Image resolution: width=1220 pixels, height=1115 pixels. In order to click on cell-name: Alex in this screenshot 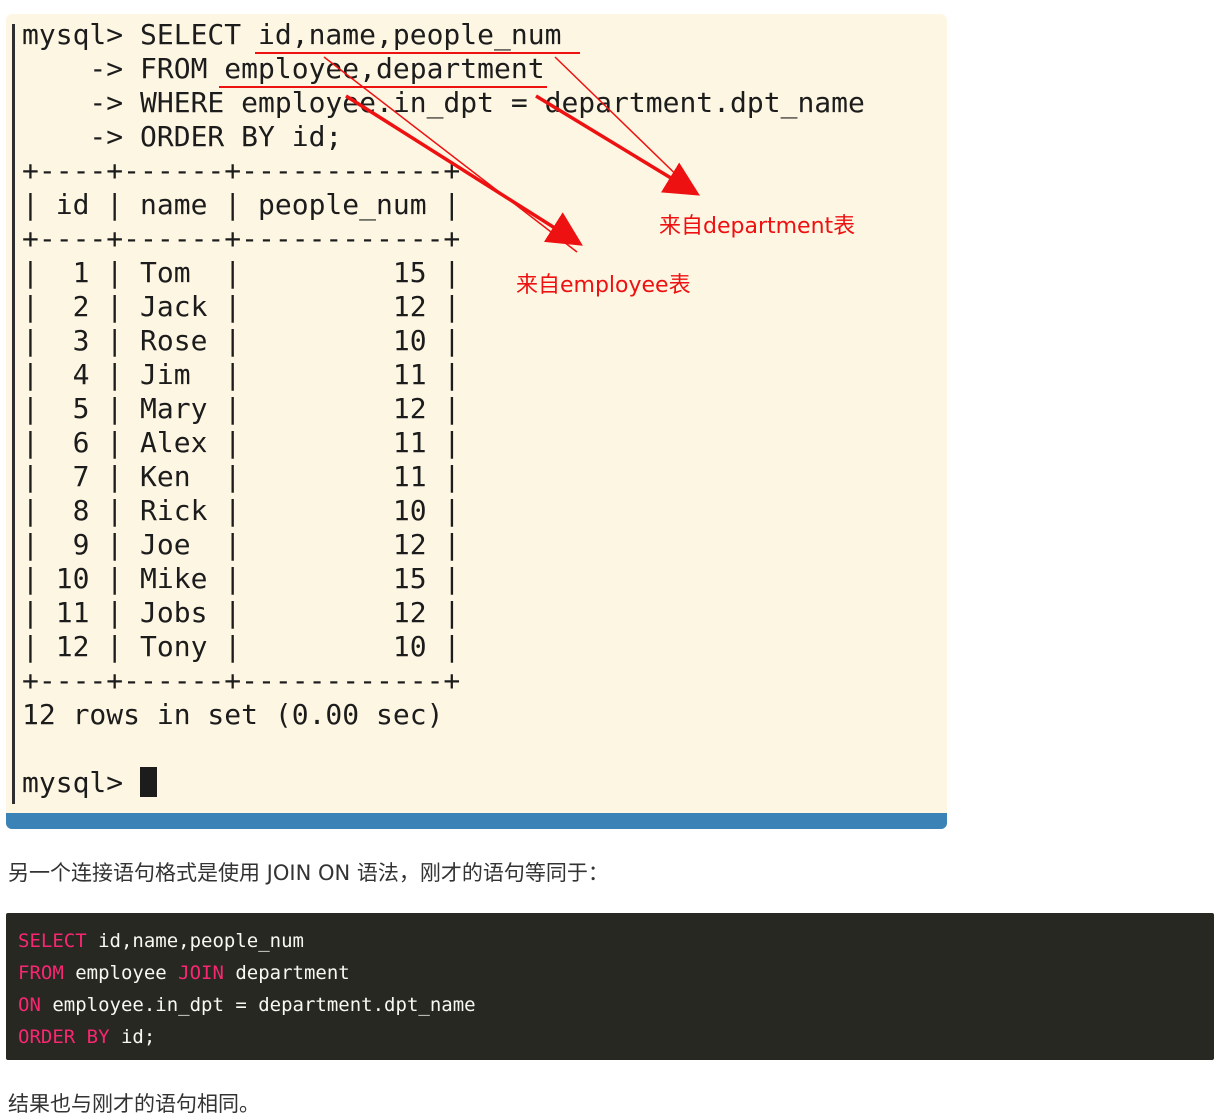, I will do `click(174, 442)`.